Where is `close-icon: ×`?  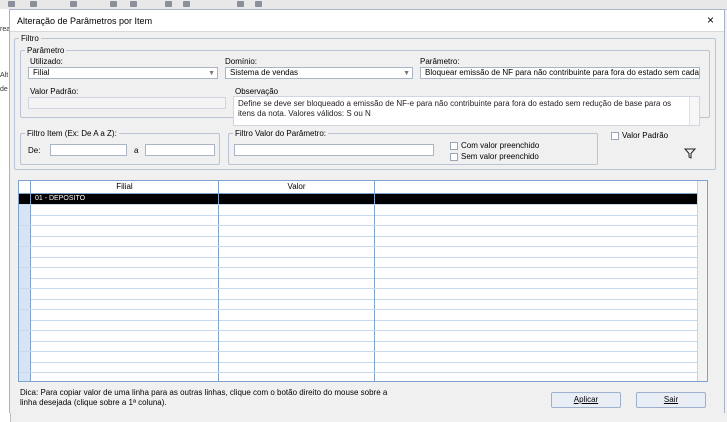 close-icon: × is located at coordinates (710, 20).